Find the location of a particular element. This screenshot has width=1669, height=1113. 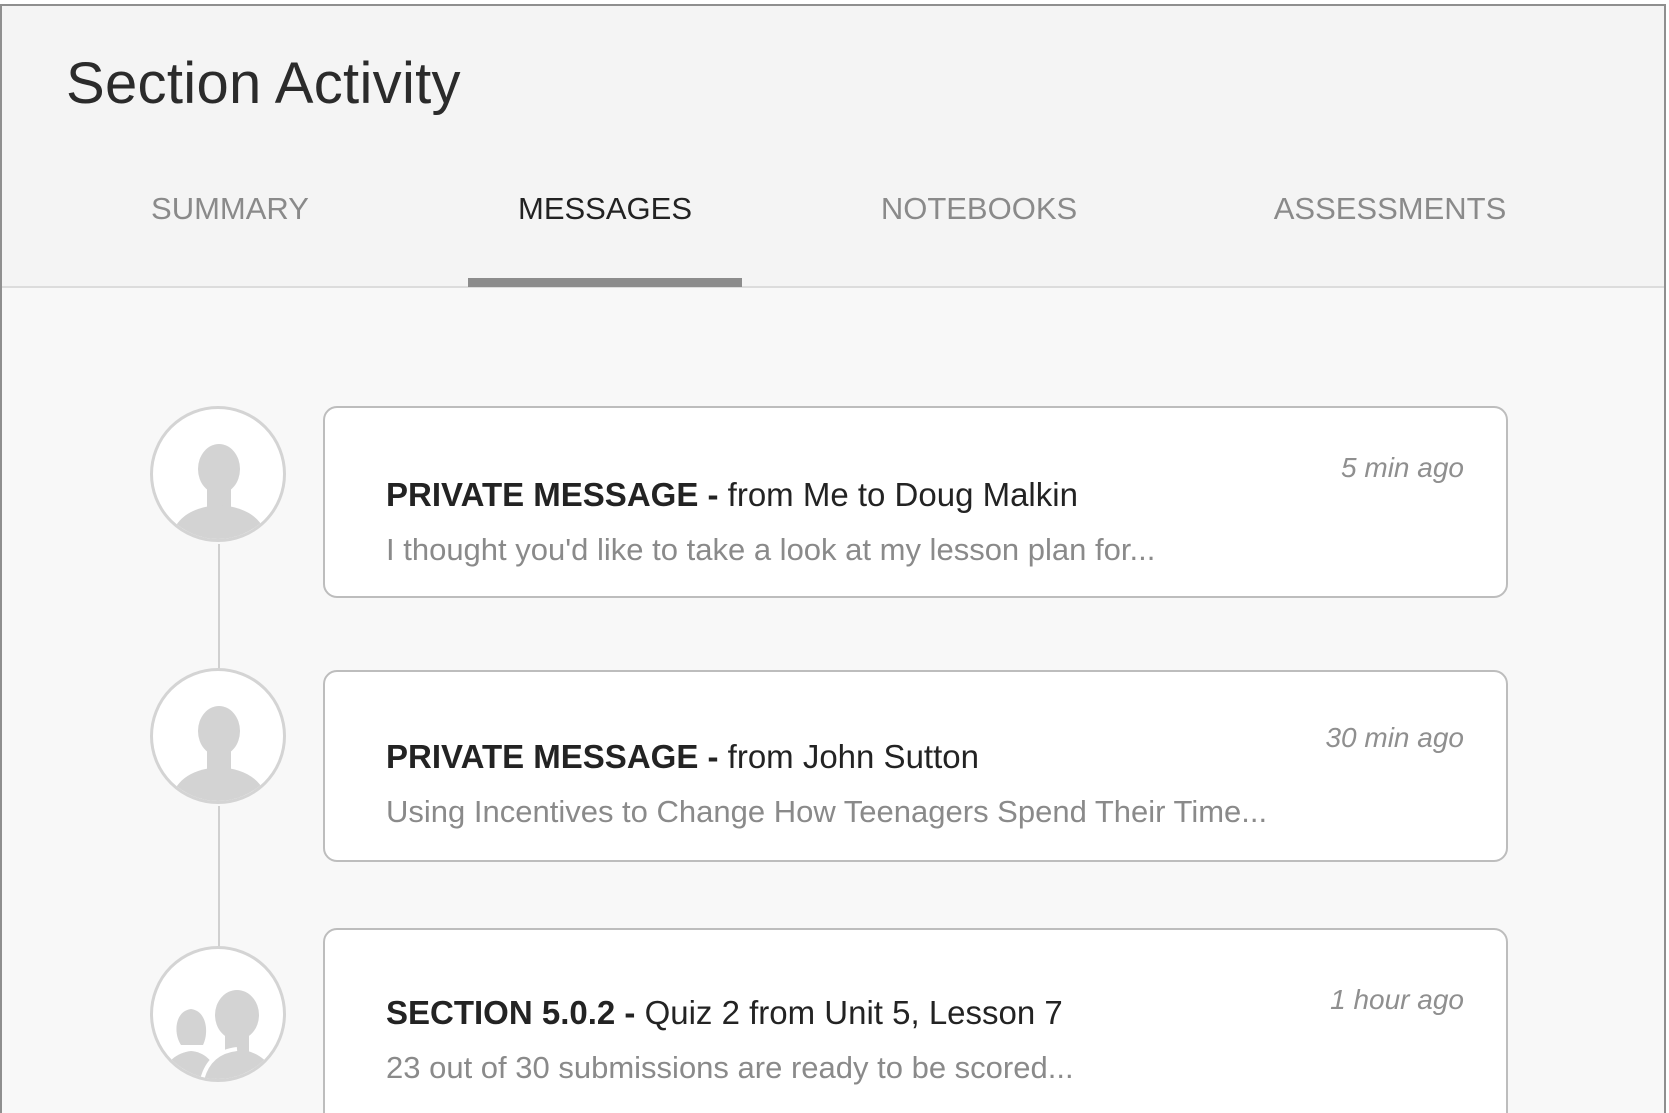

card-headline: PRIVATE MESSAGE - from John Sutton is located at coordinates (682, 757).